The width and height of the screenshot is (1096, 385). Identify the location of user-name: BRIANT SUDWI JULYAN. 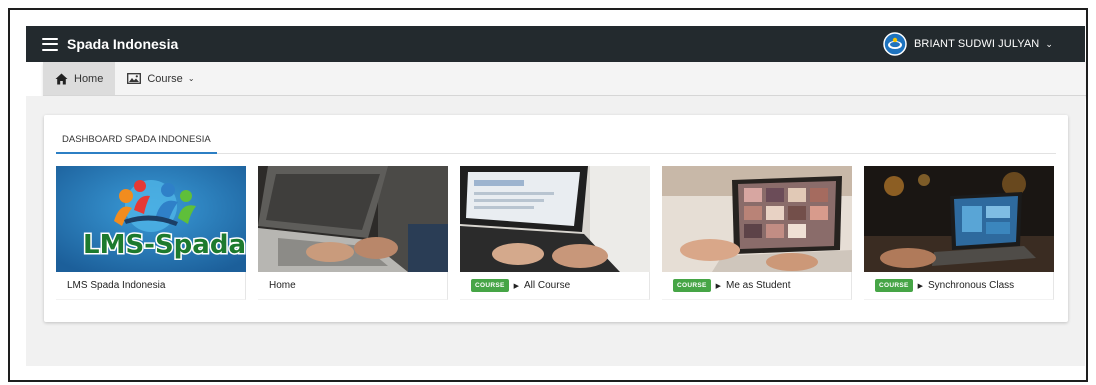
(976, 44).